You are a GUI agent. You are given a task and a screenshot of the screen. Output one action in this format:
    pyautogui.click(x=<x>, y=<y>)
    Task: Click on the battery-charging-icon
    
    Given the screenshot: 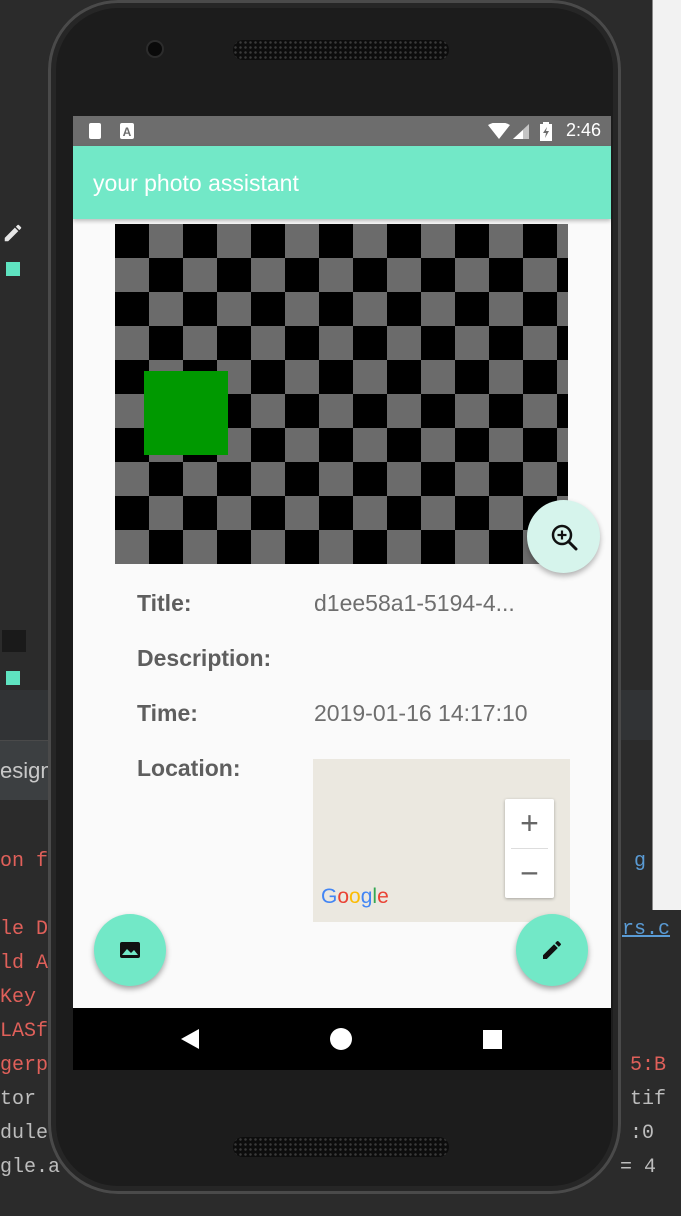 What is the action you would take?
    pyautogui.click(x=546, y=131)
    